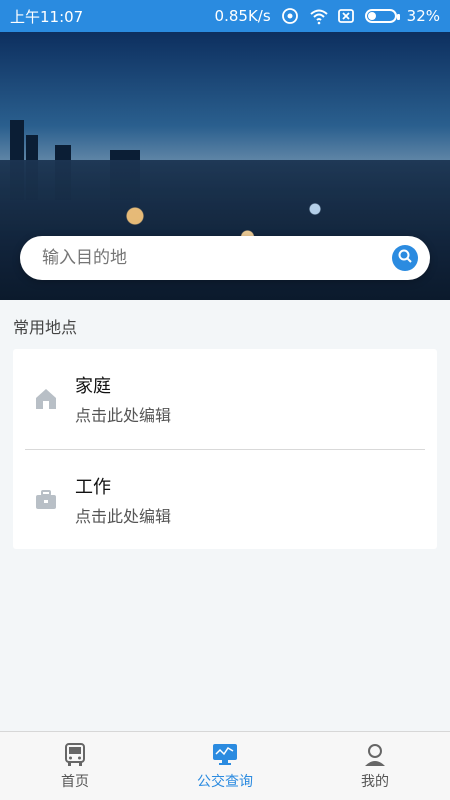 This screenshot has width=450, height=800. Describe the element at coordinates (225, 755) in the screenshot. I see `bus-route-monitor-icon` at that location.